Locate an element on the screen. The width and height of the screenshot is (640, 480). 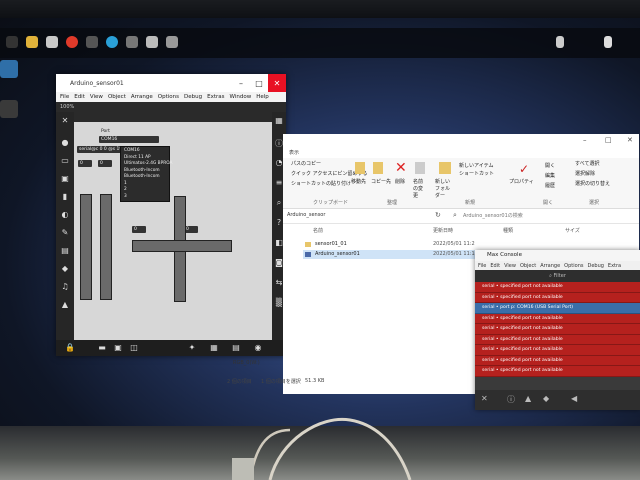
inspector-icon: ▦ is located at coordinates (279, 120).